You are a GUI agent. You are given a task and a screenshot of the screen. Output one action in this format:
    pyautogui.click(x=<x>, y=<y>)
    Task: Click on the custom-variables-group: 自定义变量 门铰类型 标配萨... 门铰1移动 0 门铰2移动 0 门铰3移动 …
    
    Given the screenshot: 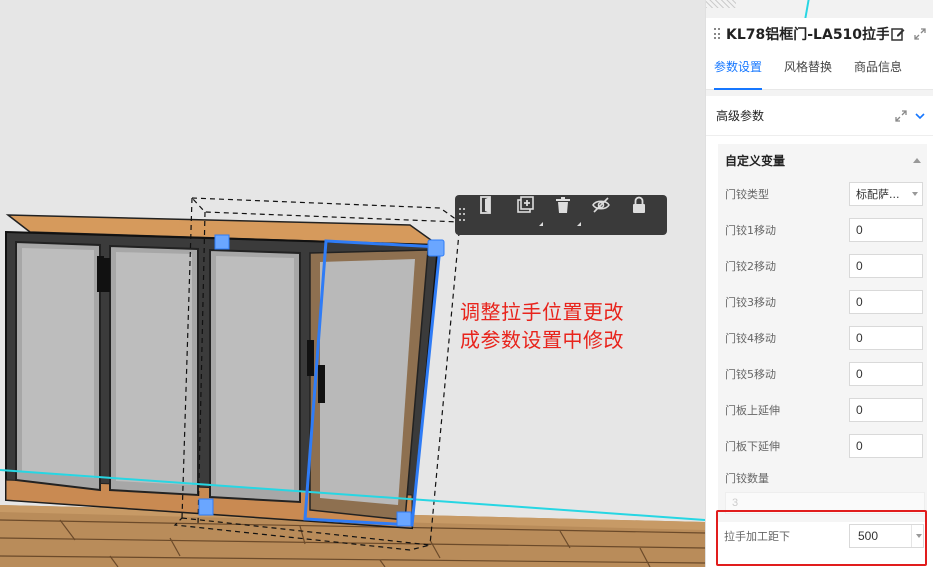 What is the action you would take?
    pyautogui.click(x=822, y=333)
    